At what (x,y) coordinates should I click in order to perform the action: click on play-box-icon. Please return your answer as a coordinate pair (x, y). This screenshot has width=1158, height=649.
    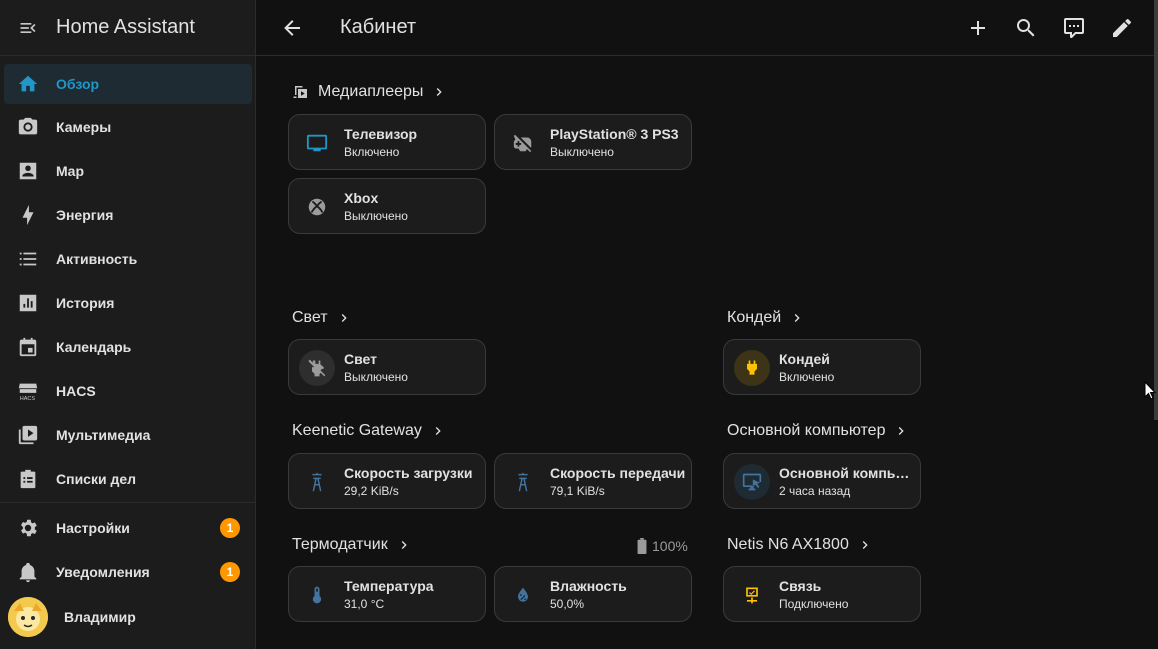
    Looking at the image, I should click on (28, 435).